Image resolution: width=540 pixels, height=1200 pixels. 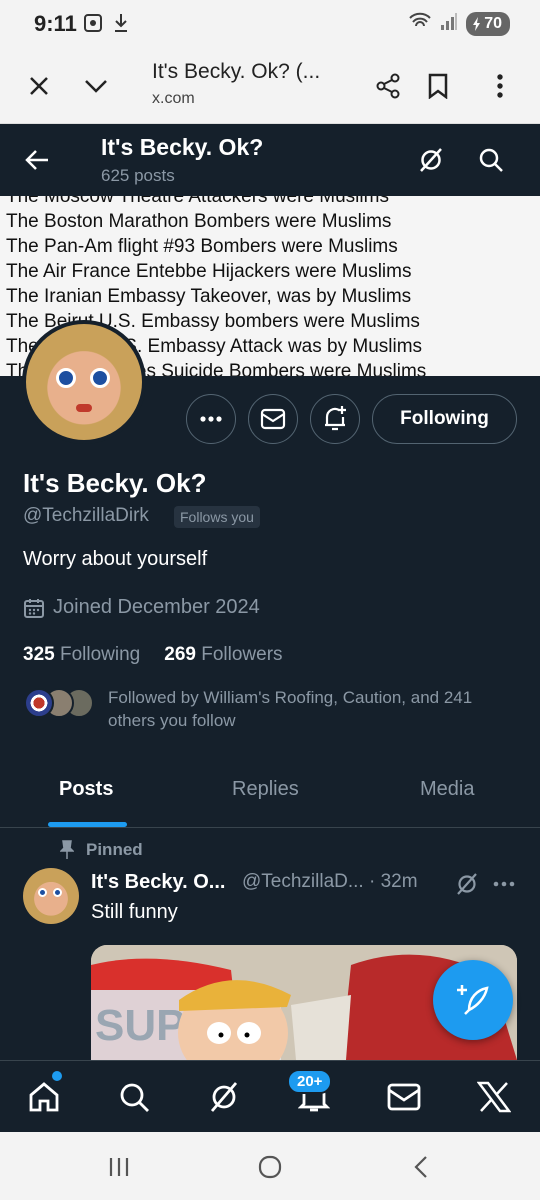 What do you see at coordinates (180, 654) in the screenshot?
I see `followers-count: 269` at bounding box center [180, 654].